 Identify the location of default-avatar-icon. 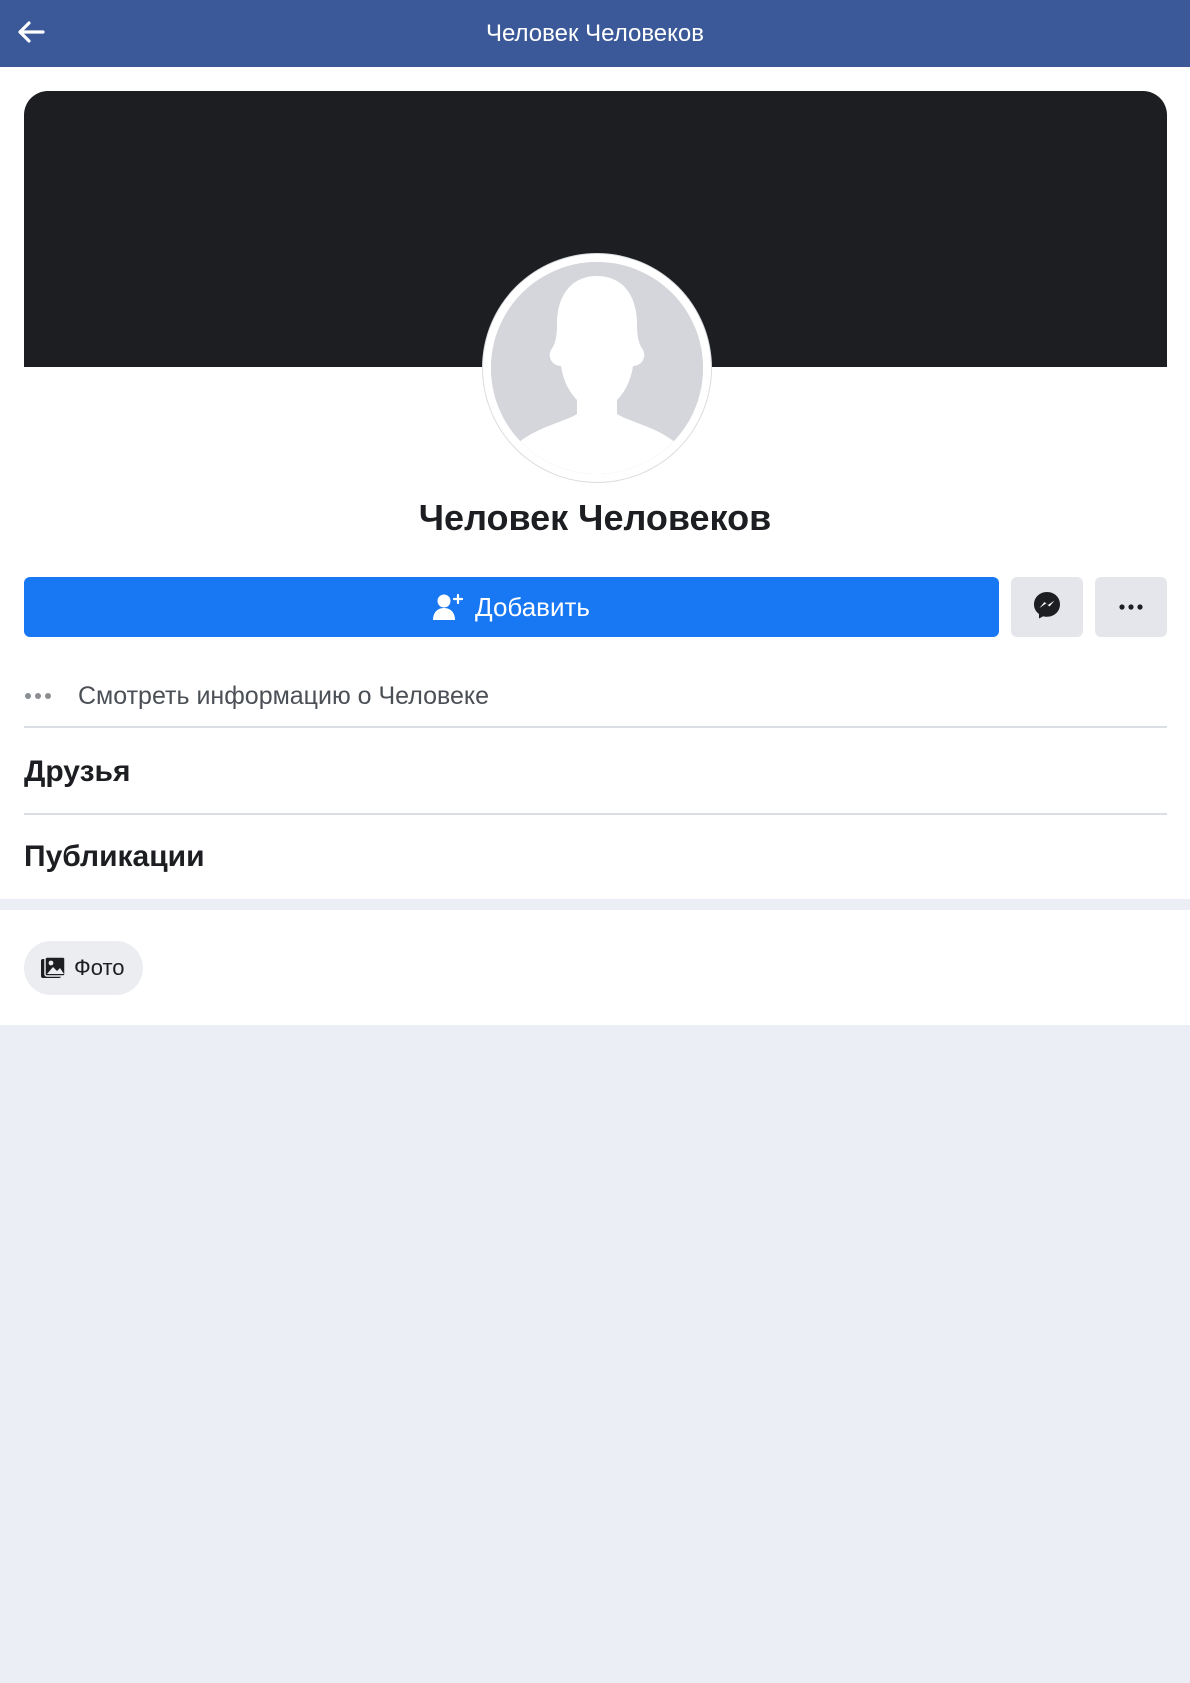
(597, 368).